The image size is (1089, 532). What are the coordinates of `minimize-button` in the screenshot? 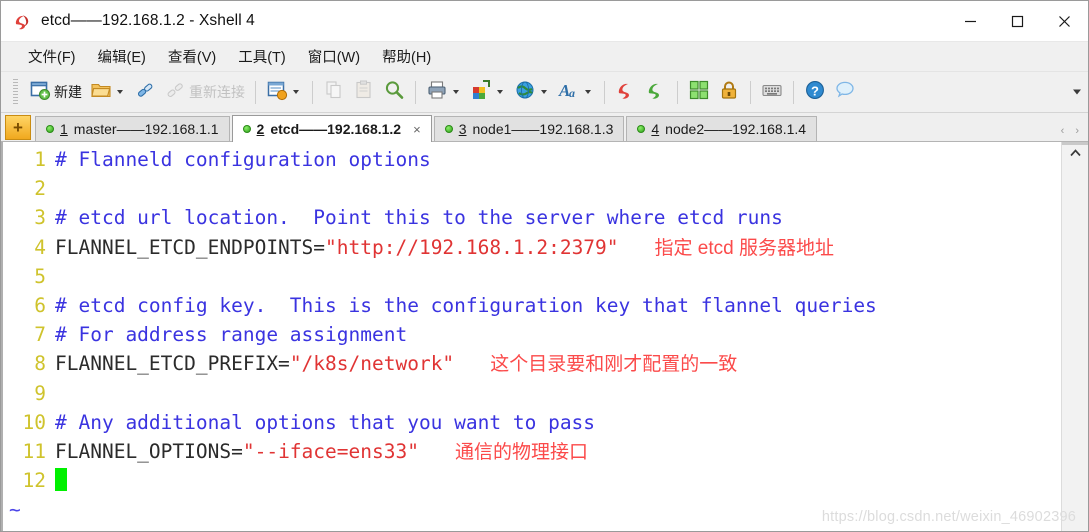 It's located at (970, 21).